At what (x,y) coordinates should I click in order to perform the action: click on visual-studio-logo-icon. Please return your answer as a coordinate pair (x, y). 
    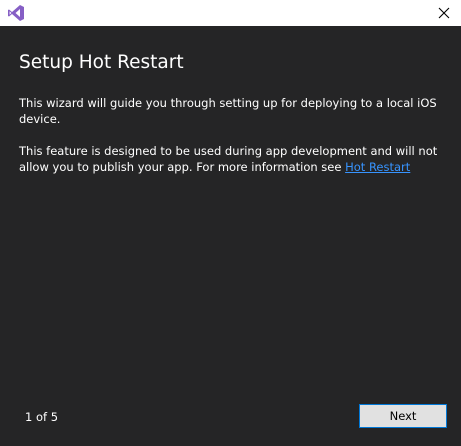
    Looking at the image, I should click on (16, 13).